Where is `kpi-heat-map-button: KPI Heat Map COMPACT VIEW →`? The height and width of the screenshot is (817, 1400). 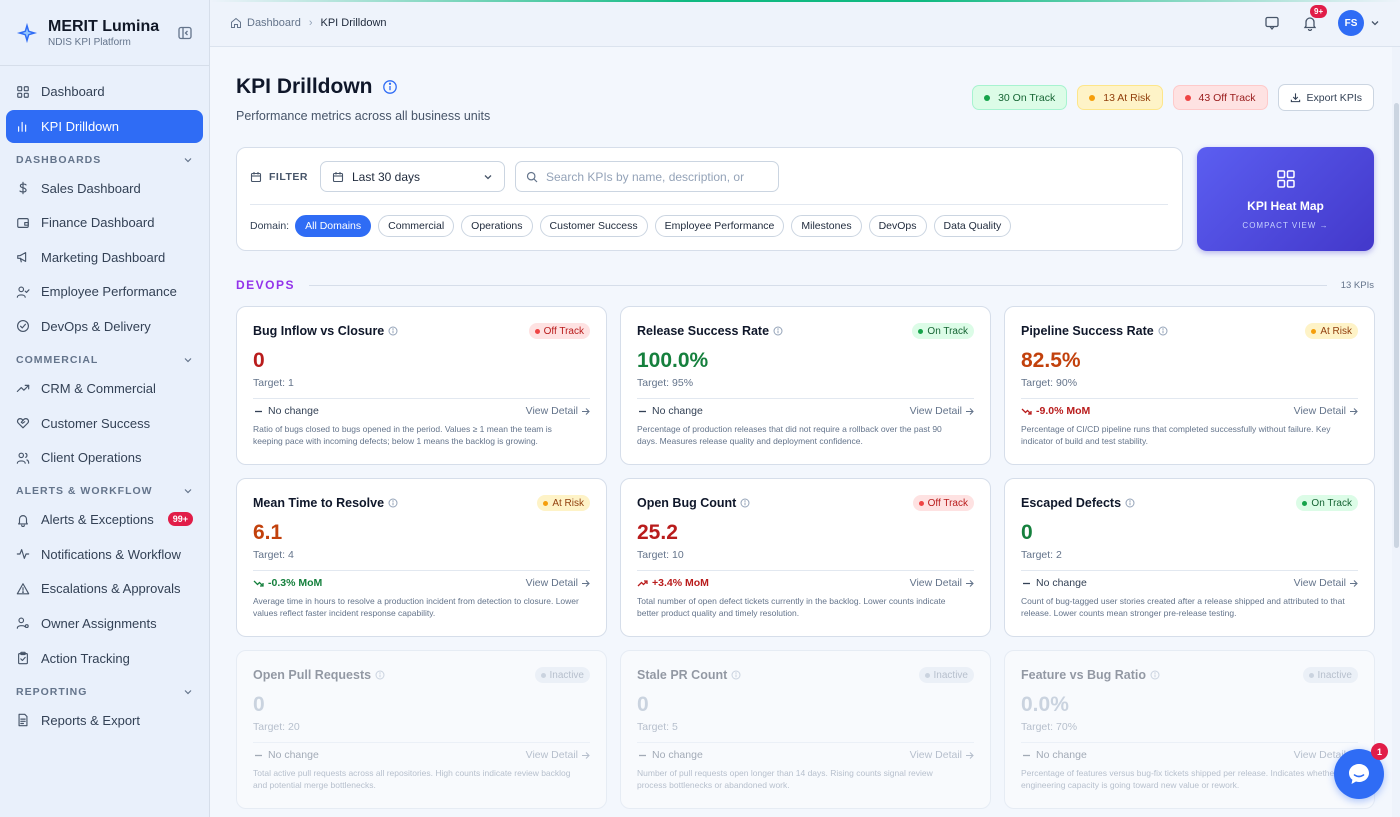
kpi-heat-map-button: KPI Heat Map COMPACT VIEW → is located at coordinates (1285, 199).